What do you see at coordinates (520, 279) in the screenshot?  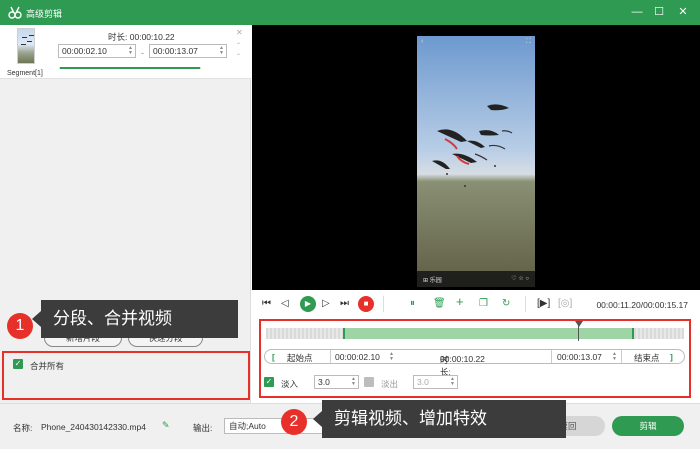 I see `phone-bottom-icons: ♡ ☆ ○` at bounding box center [520, 279].